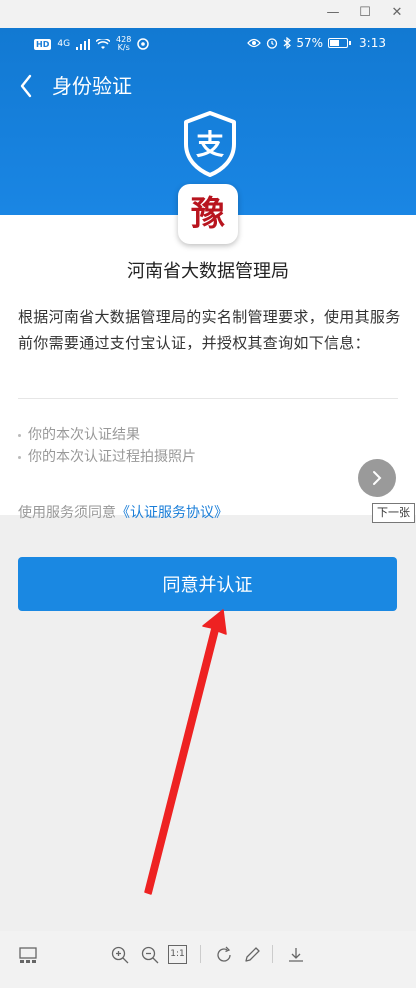  Describe the element at coordinates (83, 44) in the screenshot. I see `signal-icon` at that location.